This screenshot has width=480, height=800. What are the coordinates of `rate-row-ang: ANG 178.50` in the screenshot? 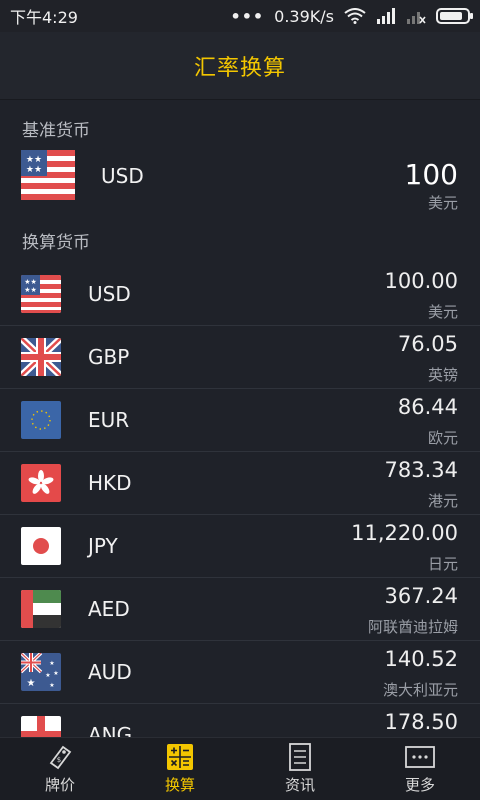 It's located at (240, 720).